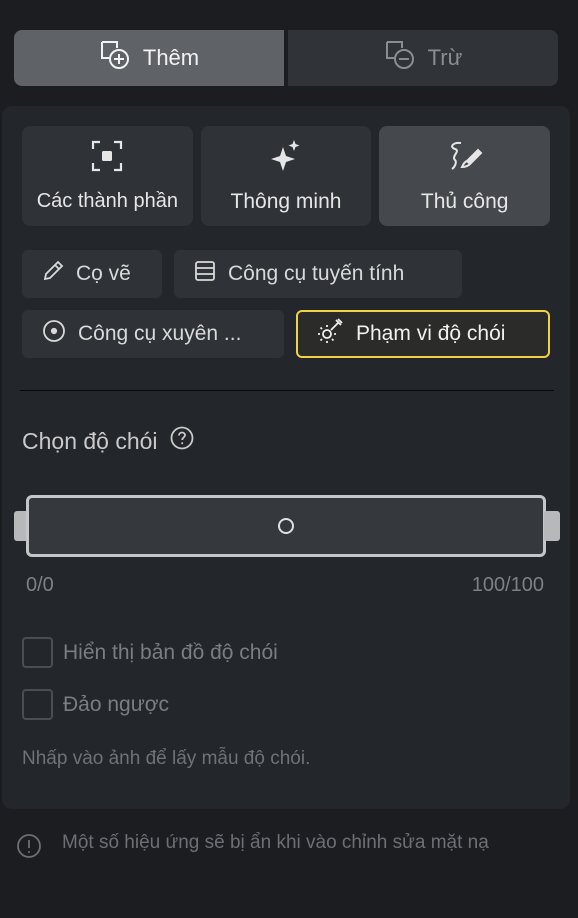 This screenshot has height=918, width=578. Describe the element at coordinates (30, 848) in the screenshot. I see `info-icon` at that location.